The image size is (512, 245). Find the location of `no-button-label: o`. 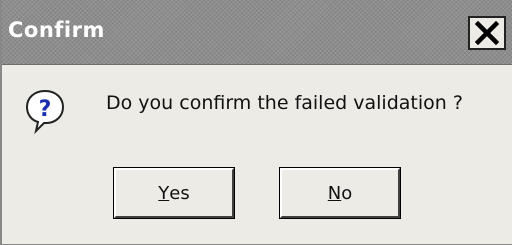

no-button-label: o is located at coordinates (347, 193).